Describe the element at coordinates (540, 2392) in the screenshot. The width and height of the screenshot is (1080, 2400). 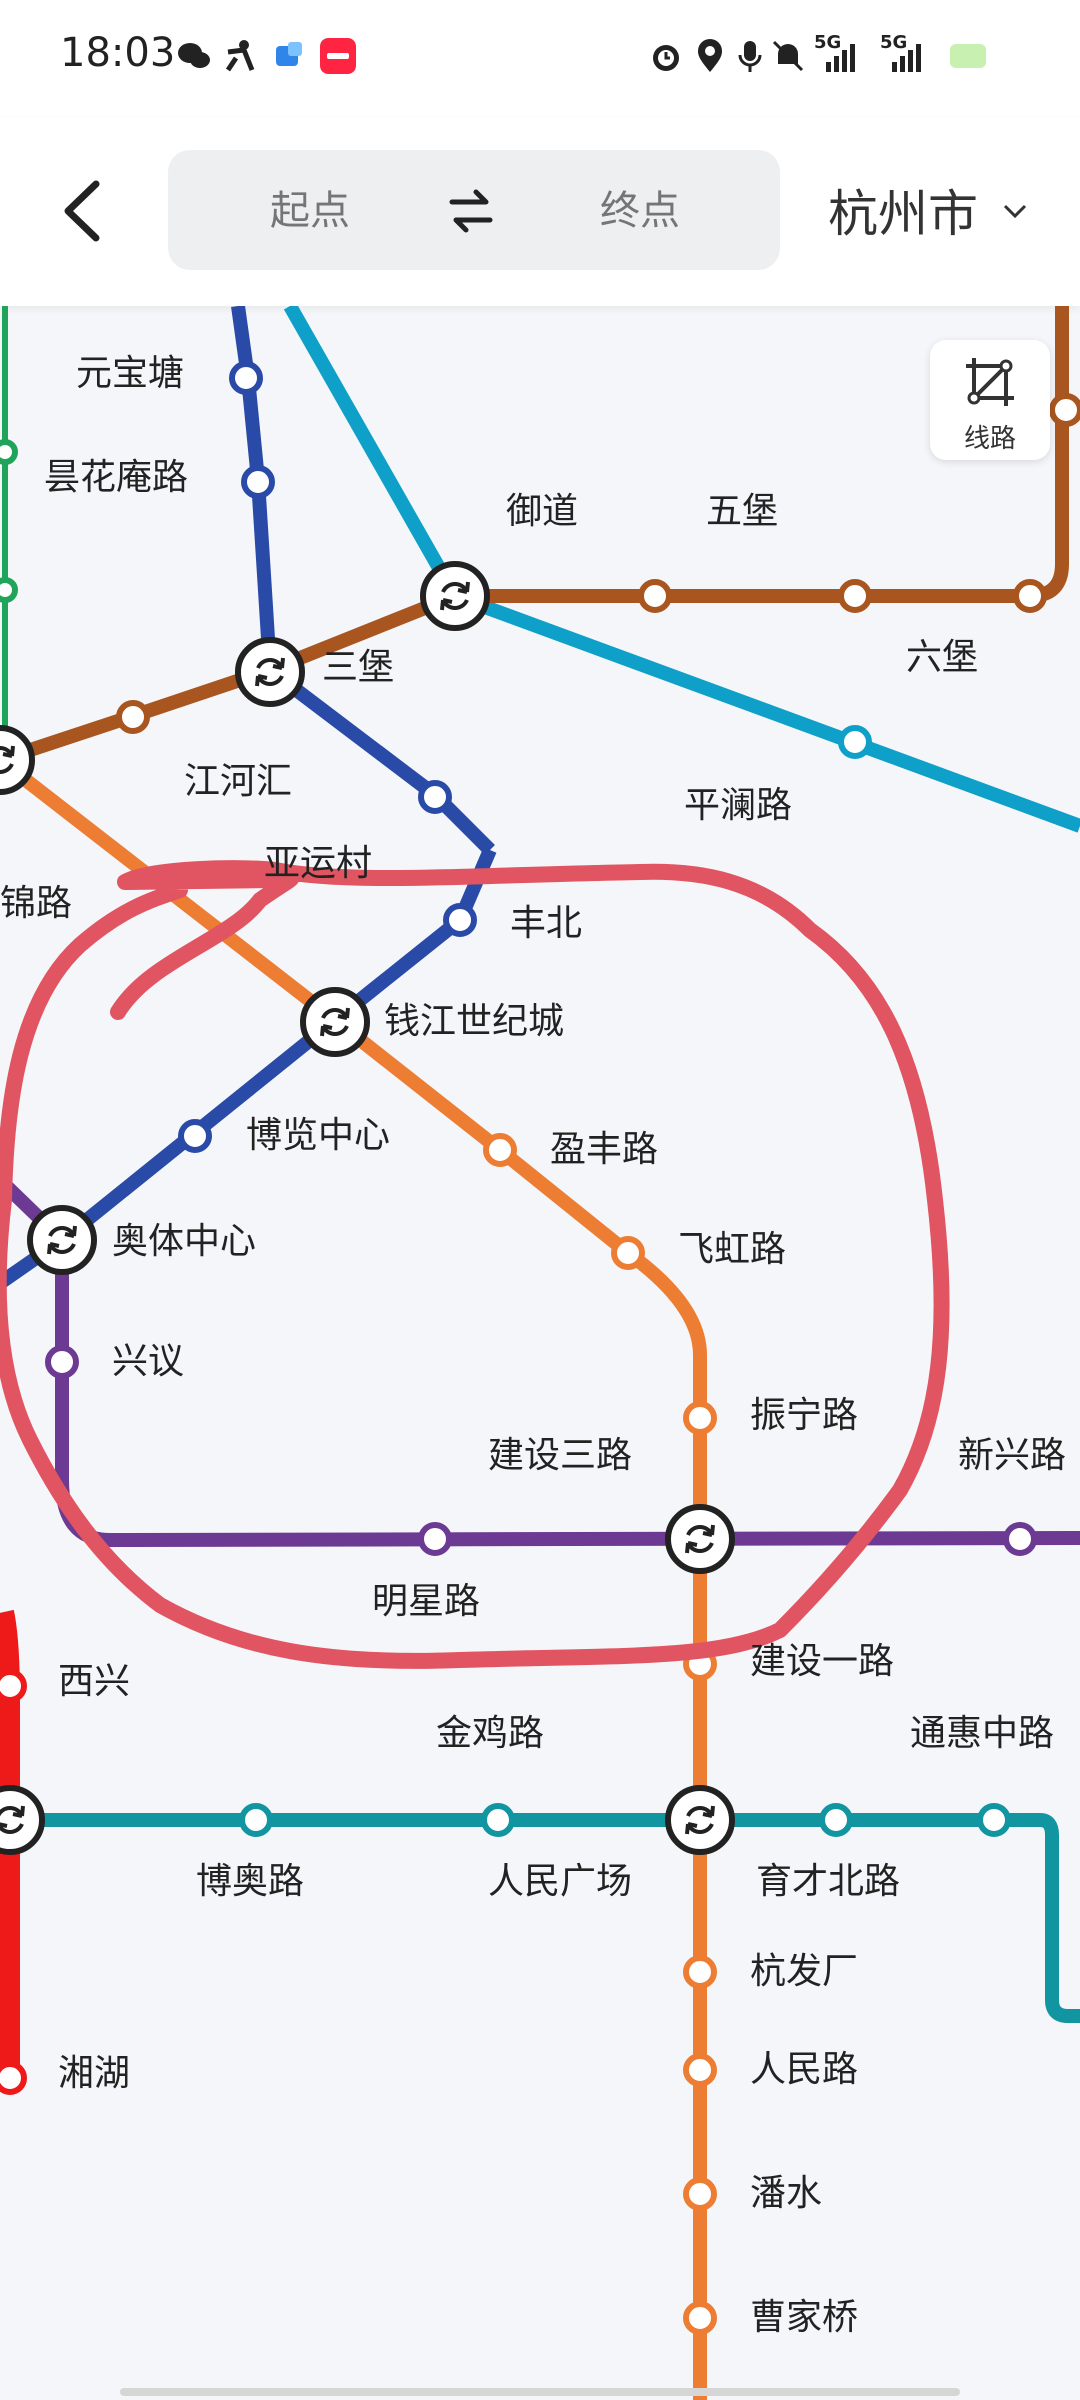
I see `horizontal-scrollbar` at that location.